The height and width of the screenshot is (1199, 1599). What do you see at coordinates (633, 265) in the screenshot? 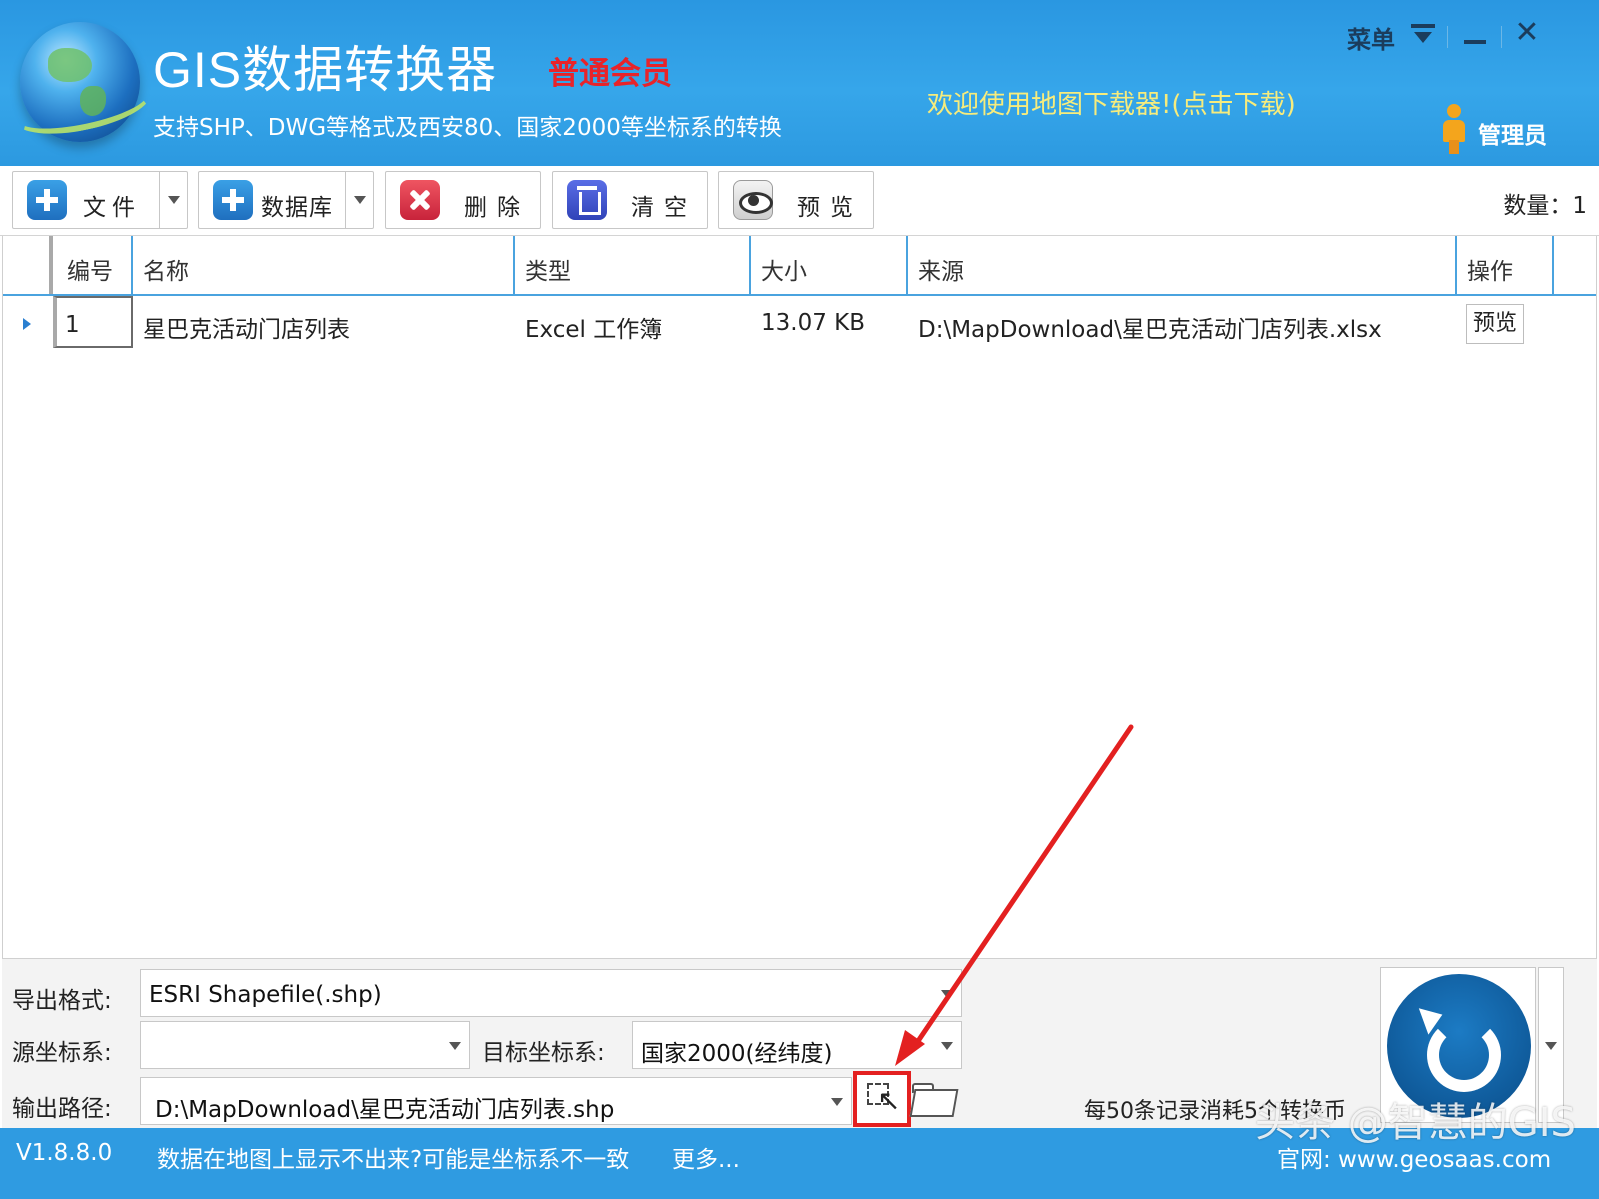
I see `column-header-type: 类型` at bounding box center [633, 265].